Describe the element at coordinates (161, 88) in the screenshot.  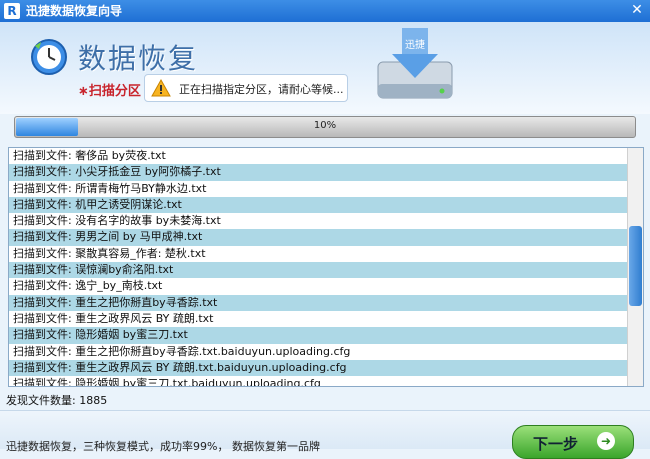
I see `warning-icon` at that location.